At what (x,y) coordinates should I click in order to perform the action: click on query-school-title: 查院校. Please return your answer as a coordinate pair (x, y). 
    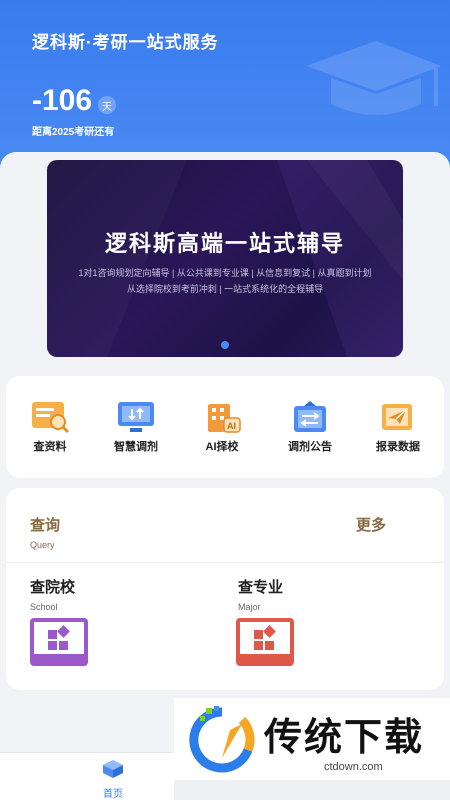
    Looking at the image, I should click on (52, 586).